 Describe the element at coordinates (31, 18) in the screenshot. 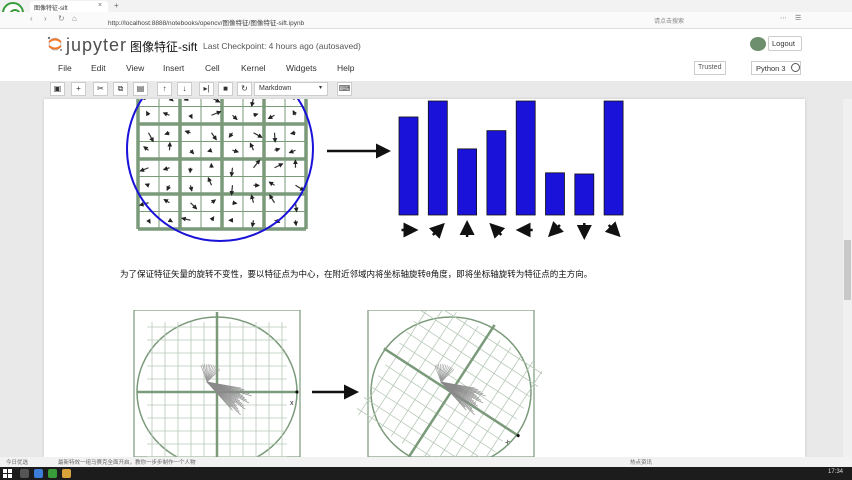

I see `back-icon: ‹` at that location.